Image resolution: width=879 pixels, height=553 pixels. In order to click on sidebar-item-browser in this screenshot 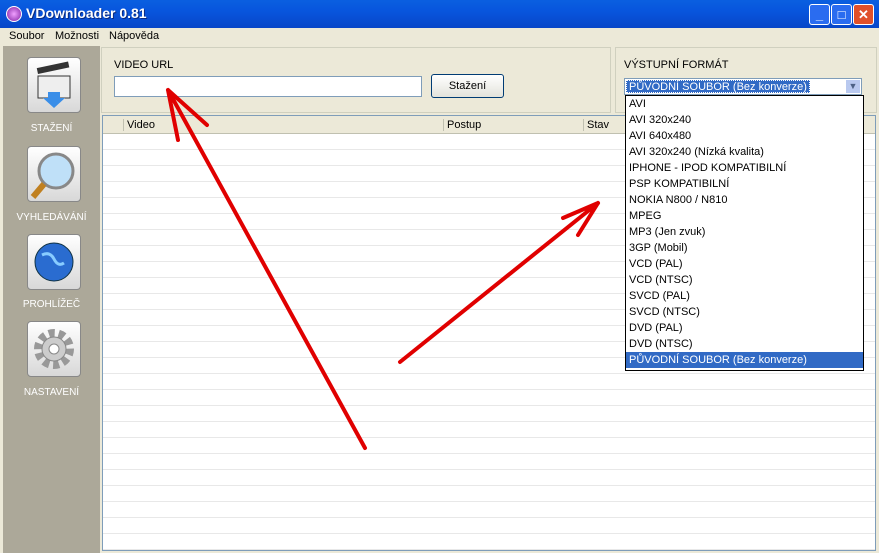, I will do `click(54, 262)`.